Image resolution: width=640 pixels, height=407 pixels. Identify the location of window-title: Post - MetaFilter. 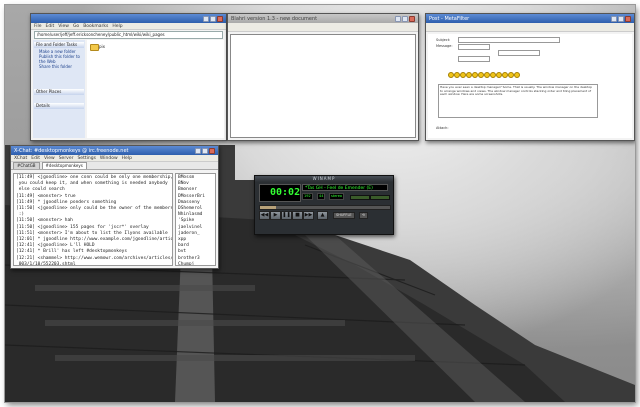
(449, 18).